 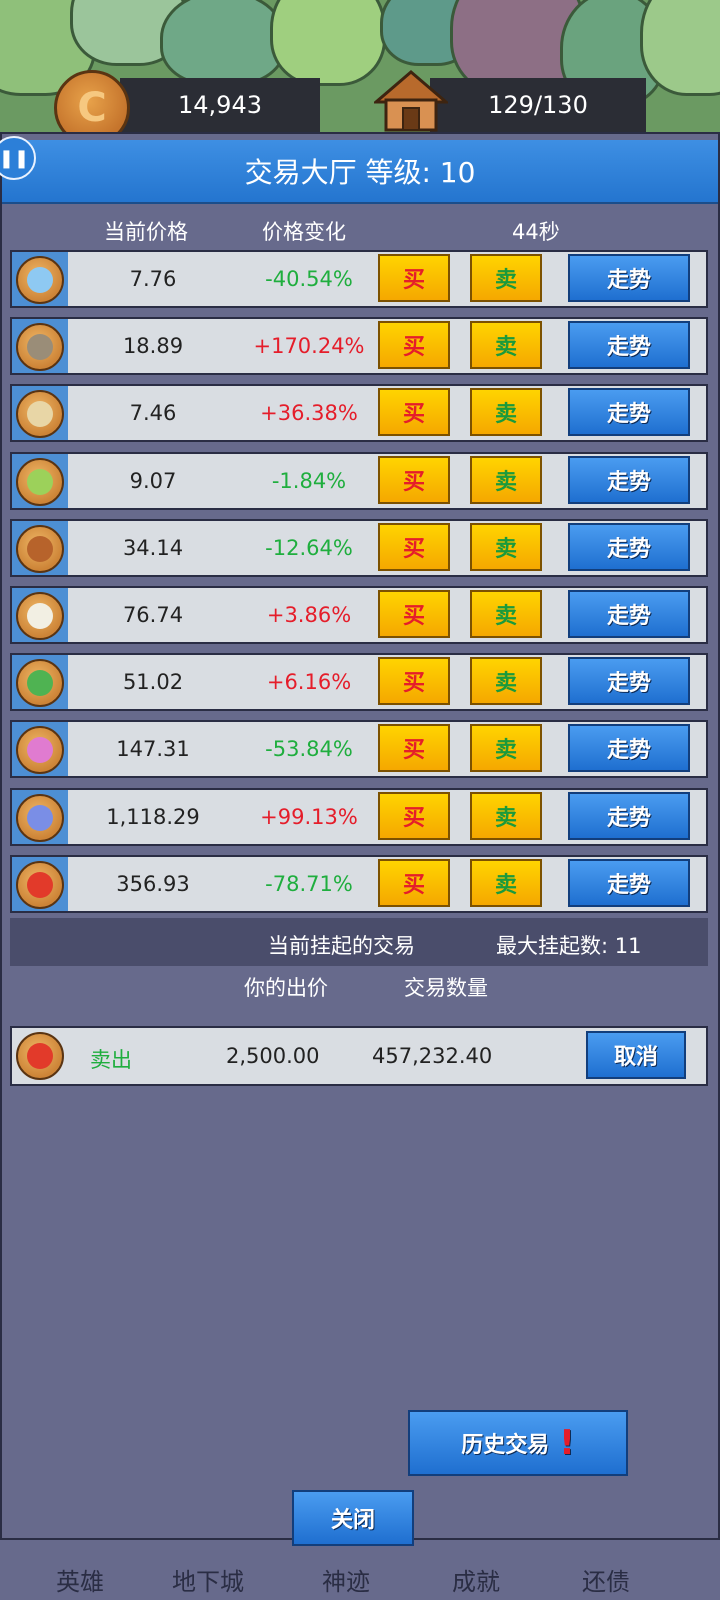 I want to click on price-change: +36.38%, so click(x=309, y=413).